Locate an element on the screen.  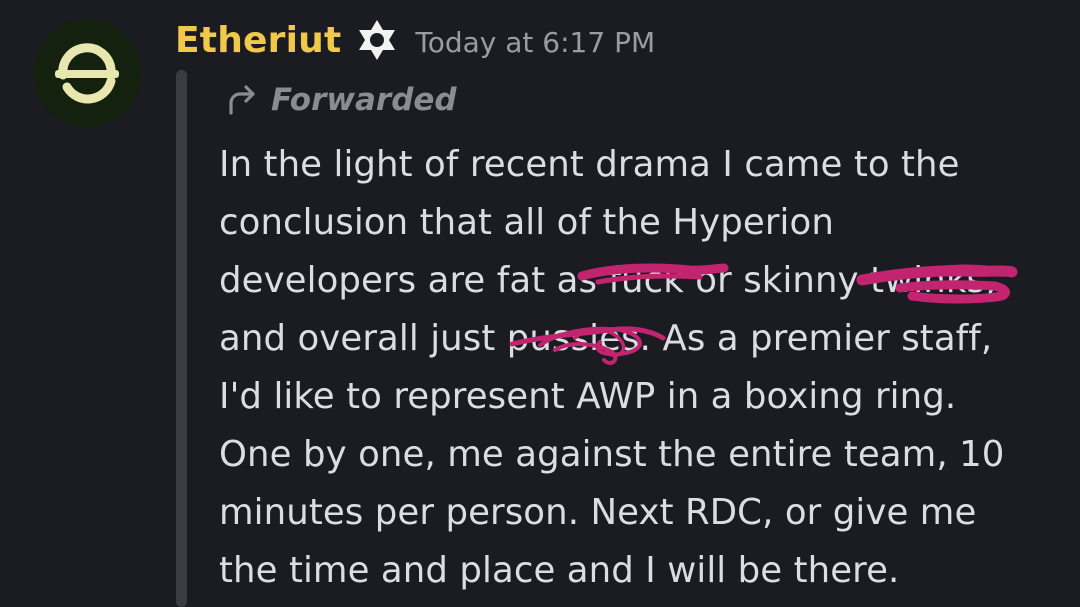
avatar is located at coordinates (87, 73).